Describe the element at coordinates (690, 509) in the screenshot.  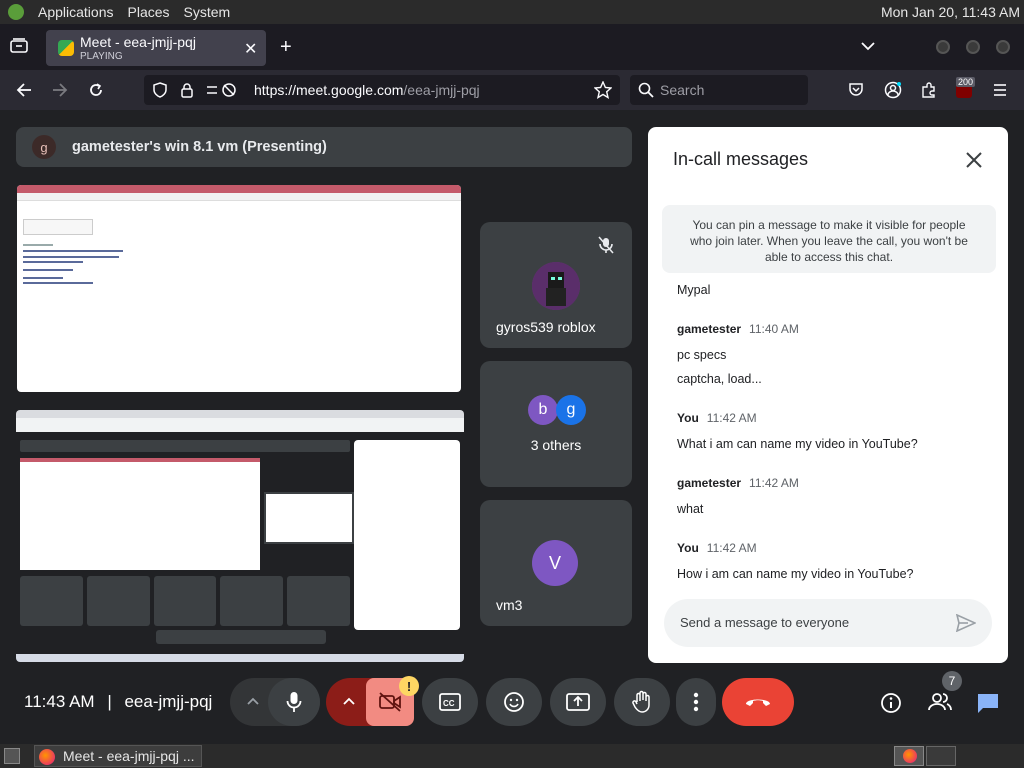
I see `message-text: what` at that location.